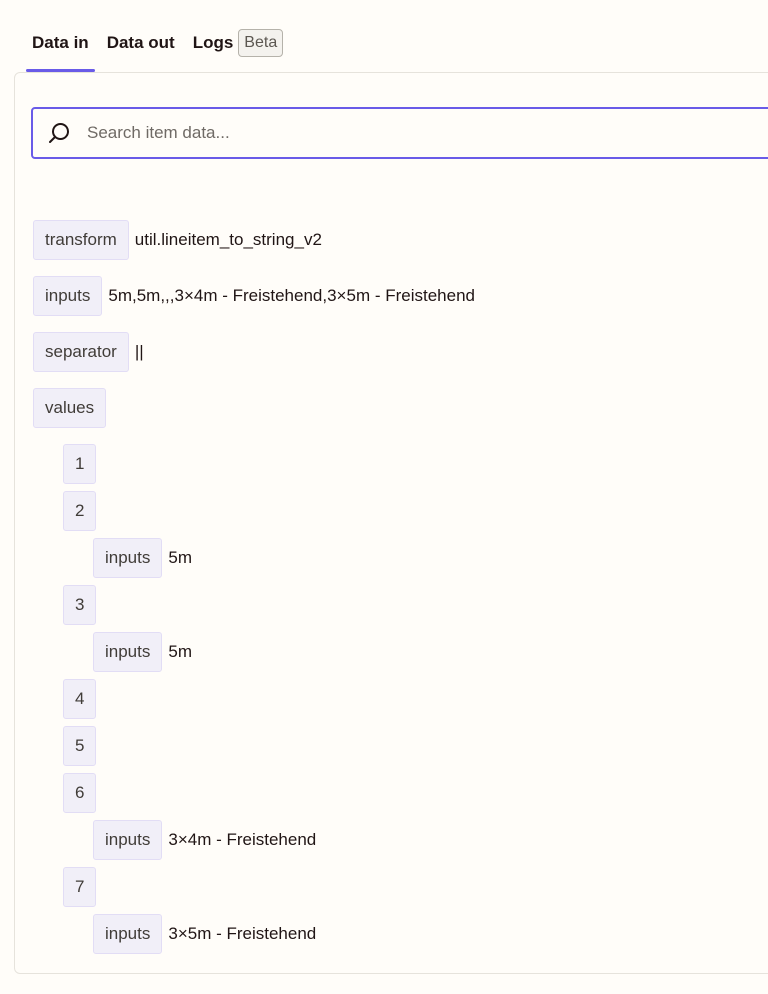  I want to click on tab-bar: Data in Data out Logs Beta, so click(160, 49).